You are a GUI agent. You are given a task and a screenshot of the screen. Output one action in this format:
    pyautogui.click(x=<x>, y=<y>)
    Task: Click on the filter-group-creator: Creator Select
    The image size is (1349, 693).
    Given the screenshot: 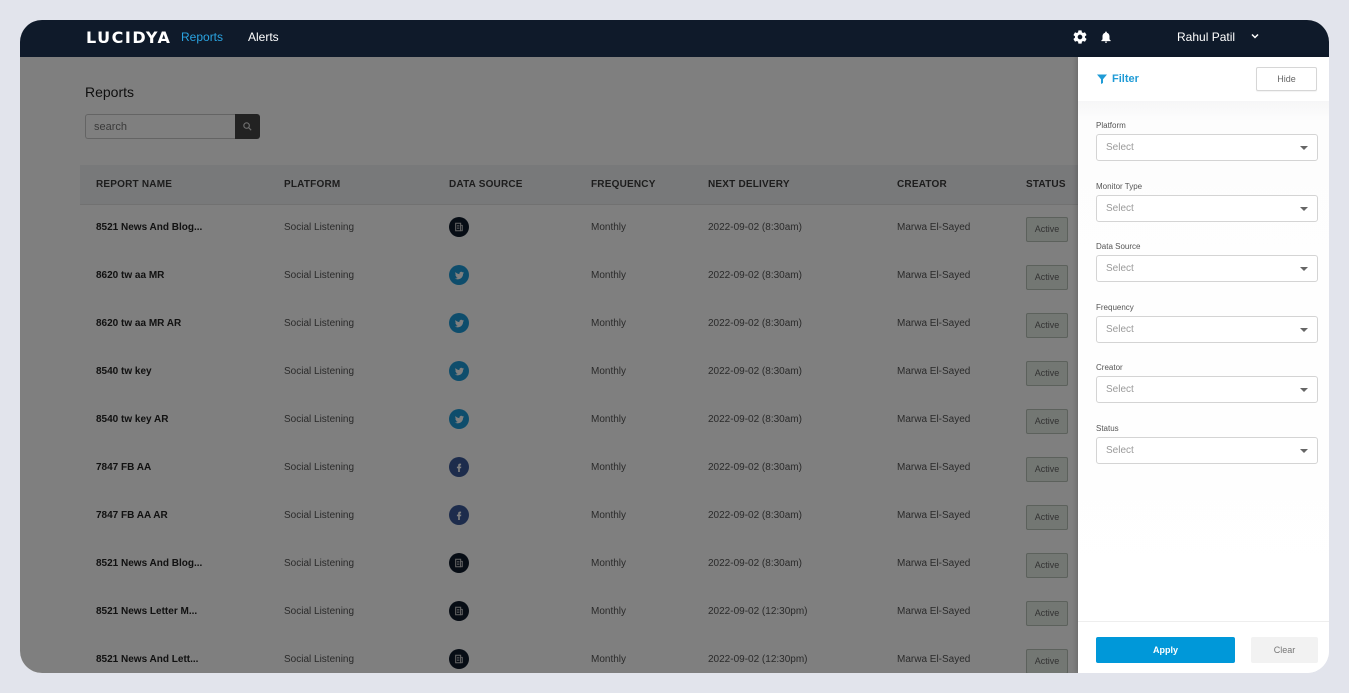 What is the action you would take?
    pyautogui.click(x=1207, y=383)
    